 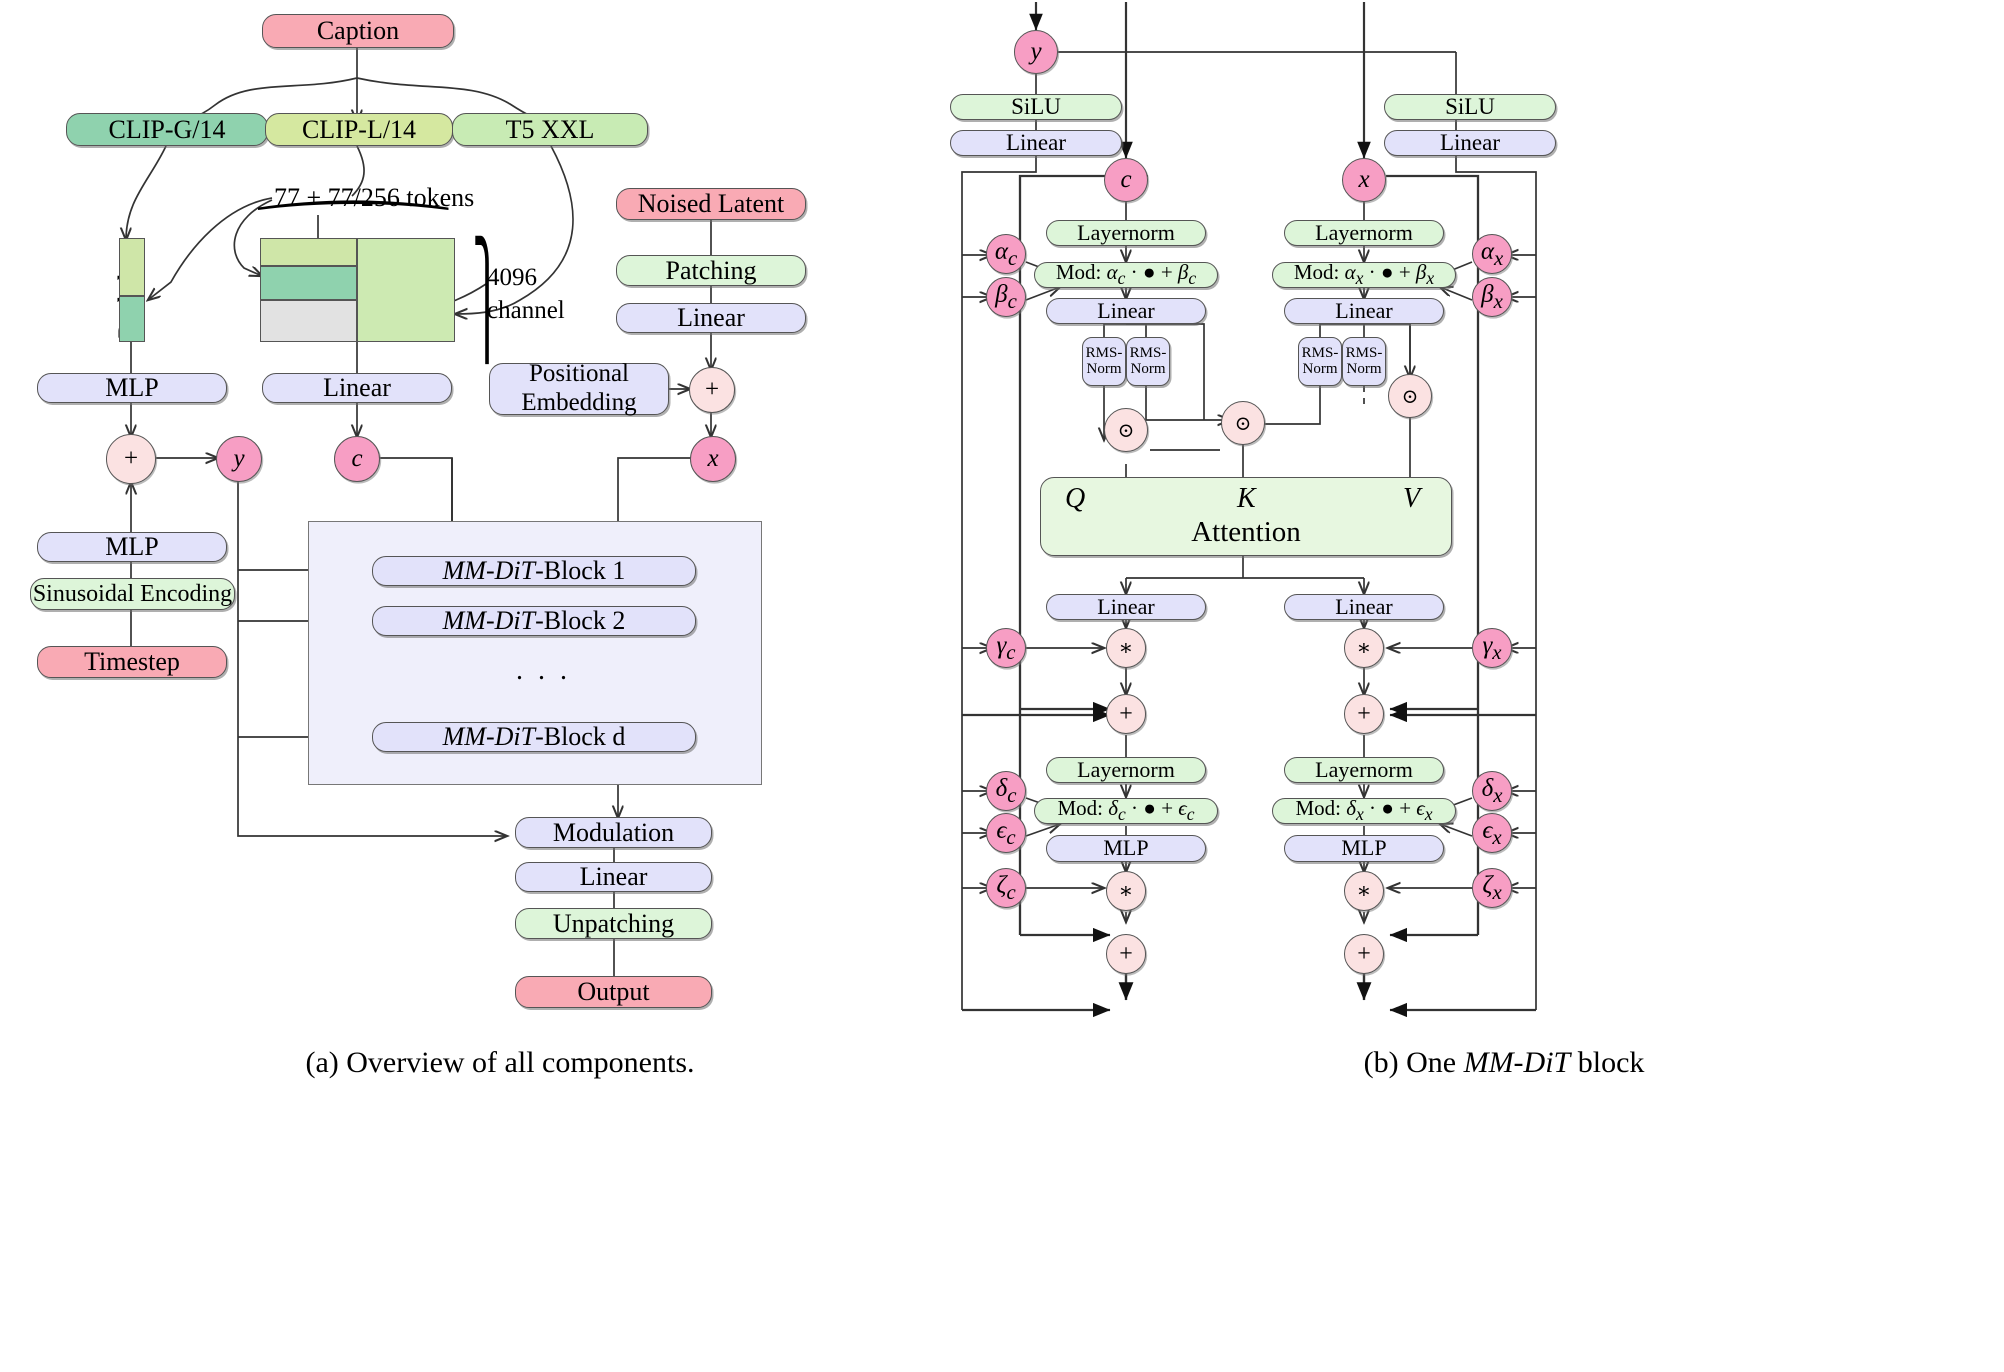 What do you see at coordinates (1126, 891) in the screenshot?
I see `mul-left-2: ∗` at bounding box center [1126, 891].